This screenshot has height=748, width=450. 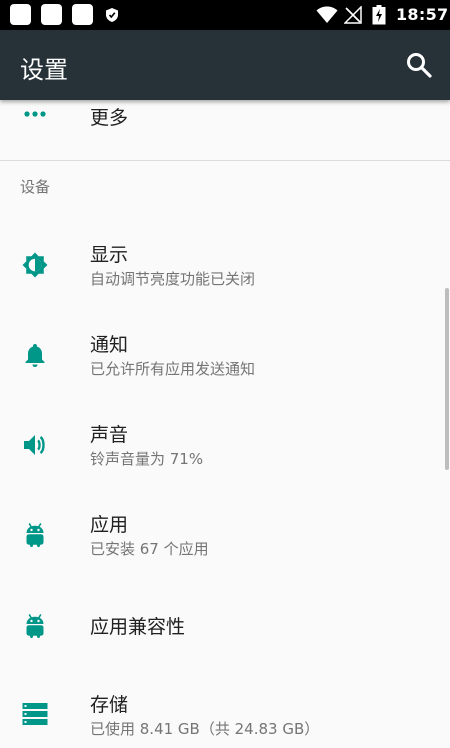 I want to click on more-item: 更多, so click(x=225, y=130).